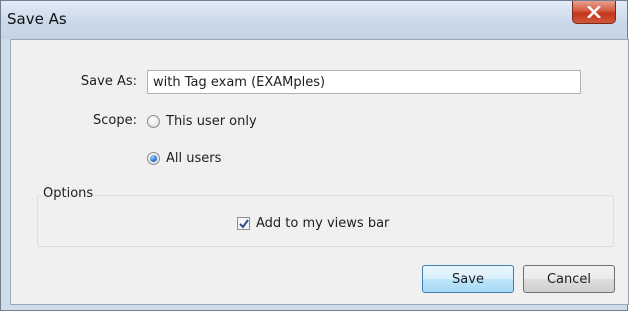  What do you see at coordinates (115, 120) in the screenshot?
I see `scope-label: Scope:` at bounding box center [115, 120].